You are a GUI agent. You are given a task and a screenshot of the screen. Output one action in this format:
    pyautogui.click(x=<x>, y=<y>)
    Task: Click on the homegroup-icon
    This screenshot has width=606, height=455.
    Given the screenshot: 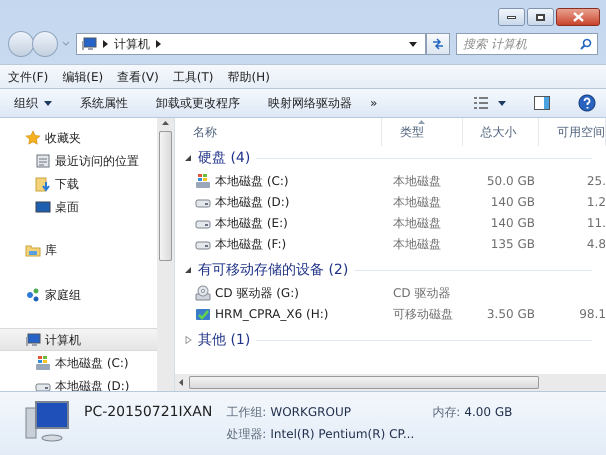 What is the action you would take?
    pyautogui.click(x=33, y=294)
    